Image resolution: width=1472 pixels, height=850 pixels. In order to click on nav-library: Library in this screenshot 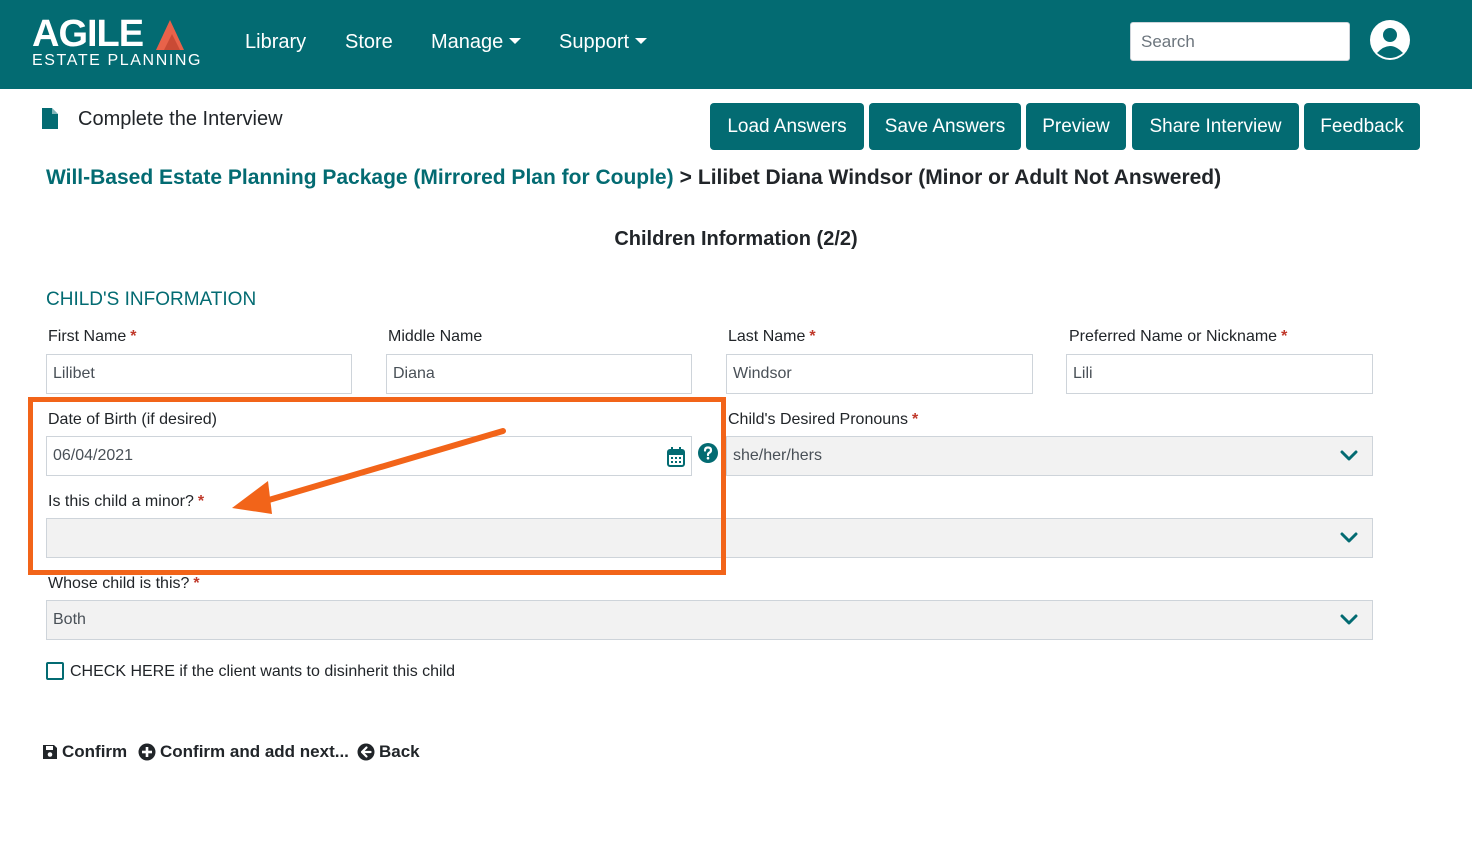, I will do `click(275, 42)`.